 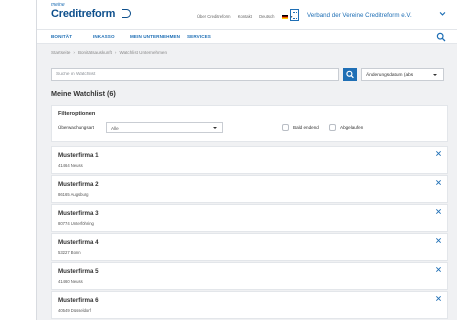 What do you see at coordinates (61, 36) in the screenshot?
I see `nav-bonitaet: BONITÄT` at bounding box center [61, 36].